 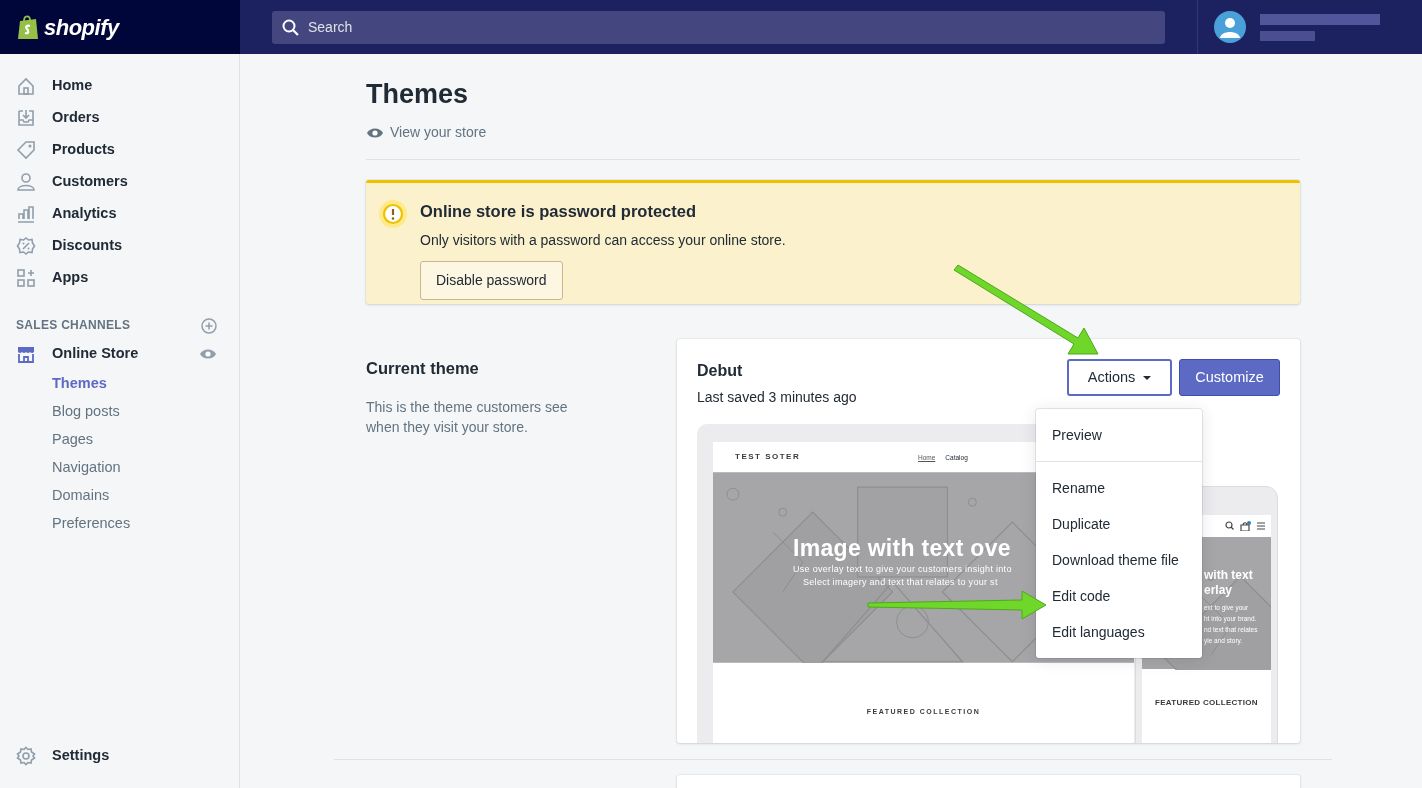 What do you see at coordinates (26, 278) in the screenshot?
I see `apps-icon` at bounding box center [26, 278].